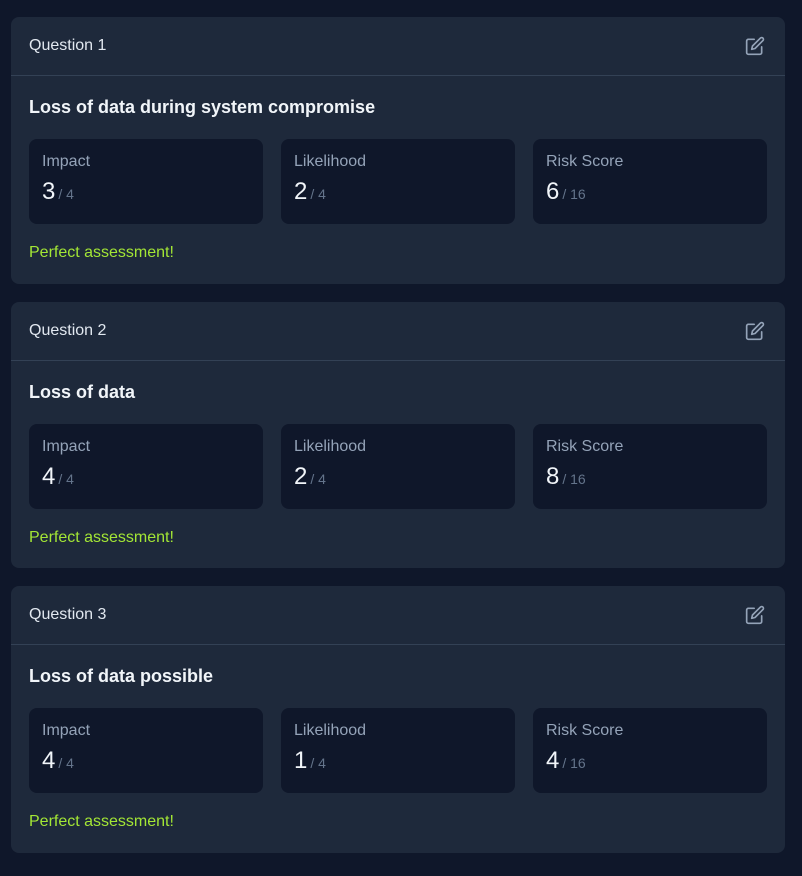 The height and width of the screenshot is (876, 802). I want to click on question-number: Question 1, so click(68, 45).